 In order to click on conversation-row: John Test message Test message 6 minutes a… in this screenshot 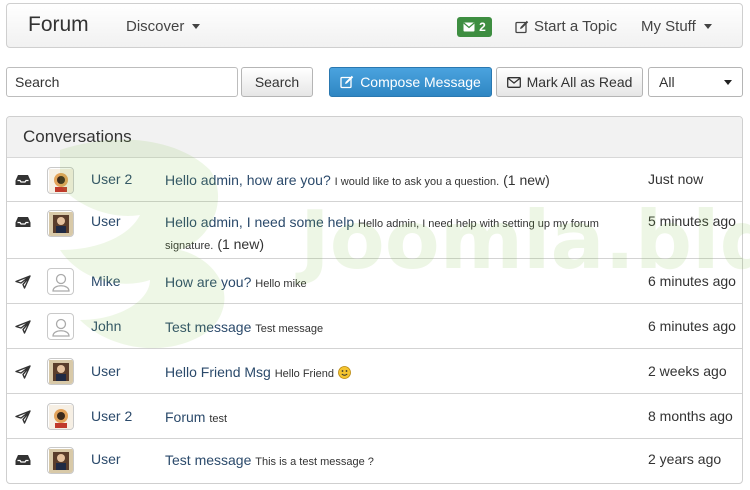, I will do `click(374, 326)`.